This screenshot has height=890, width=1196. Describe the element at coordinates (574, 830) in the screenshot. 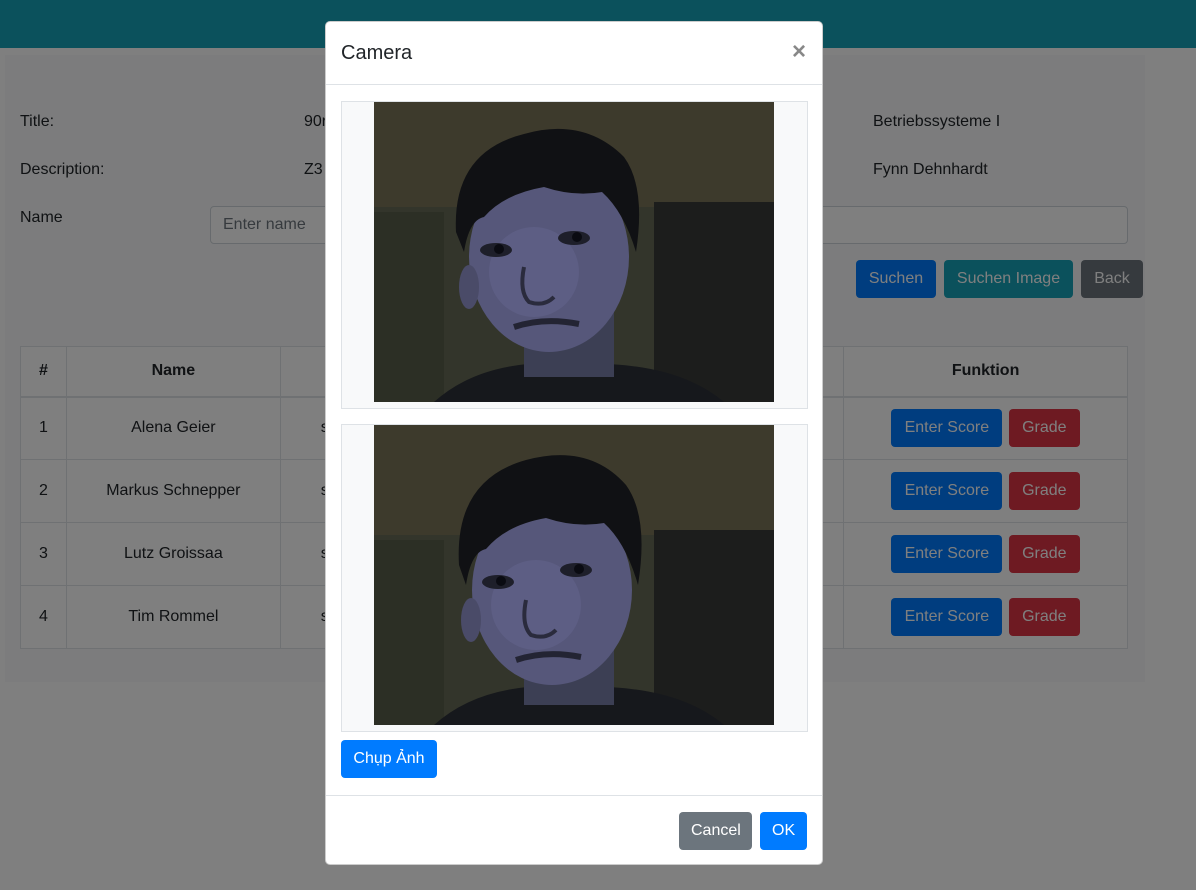

I see `modal-footer: Cancel OK` at that location.